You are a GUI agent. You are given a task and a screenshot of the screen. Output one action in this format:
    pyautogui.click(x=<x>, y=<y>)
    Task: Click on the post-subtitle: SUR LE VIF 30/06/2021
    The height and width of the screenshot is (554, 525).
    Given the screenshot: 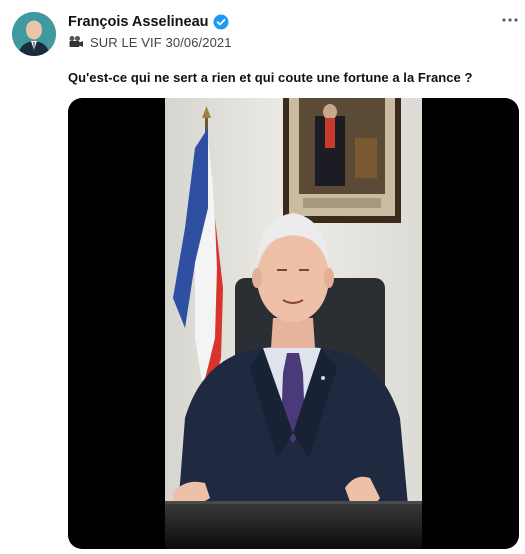 What is the action you would take?
    pyautogui.click(x=150, y=42)
    